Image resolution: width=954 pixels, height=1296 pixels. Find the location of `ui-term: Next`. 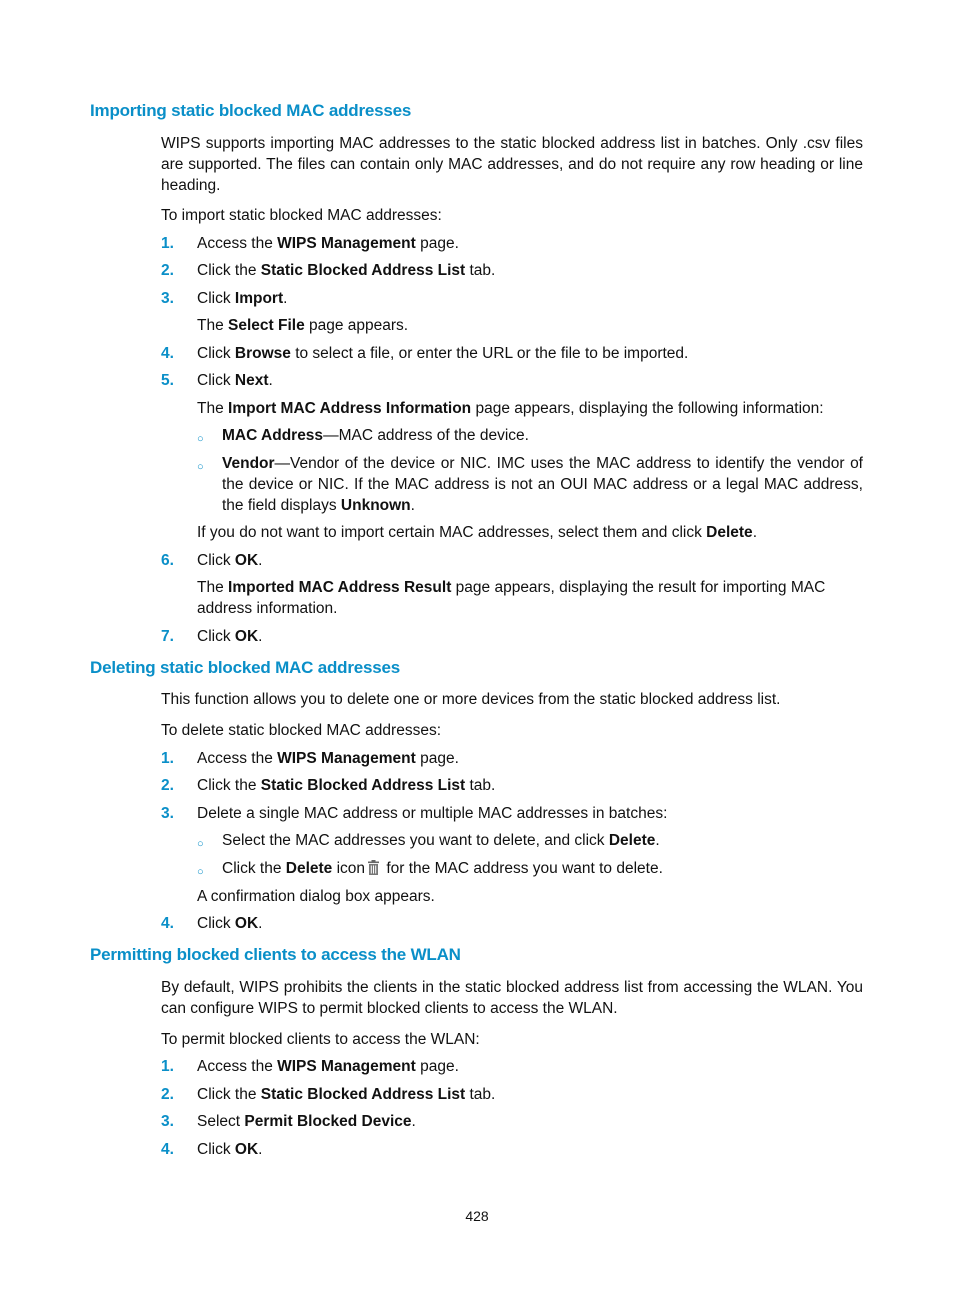

ui-term: Next is located at coordinates (251, 380).